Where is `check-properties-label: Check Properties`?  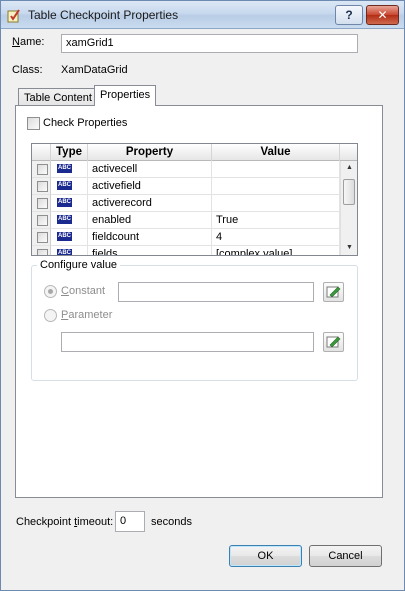
check-properties-label: Check Properties is located at coordinates (85, 123).